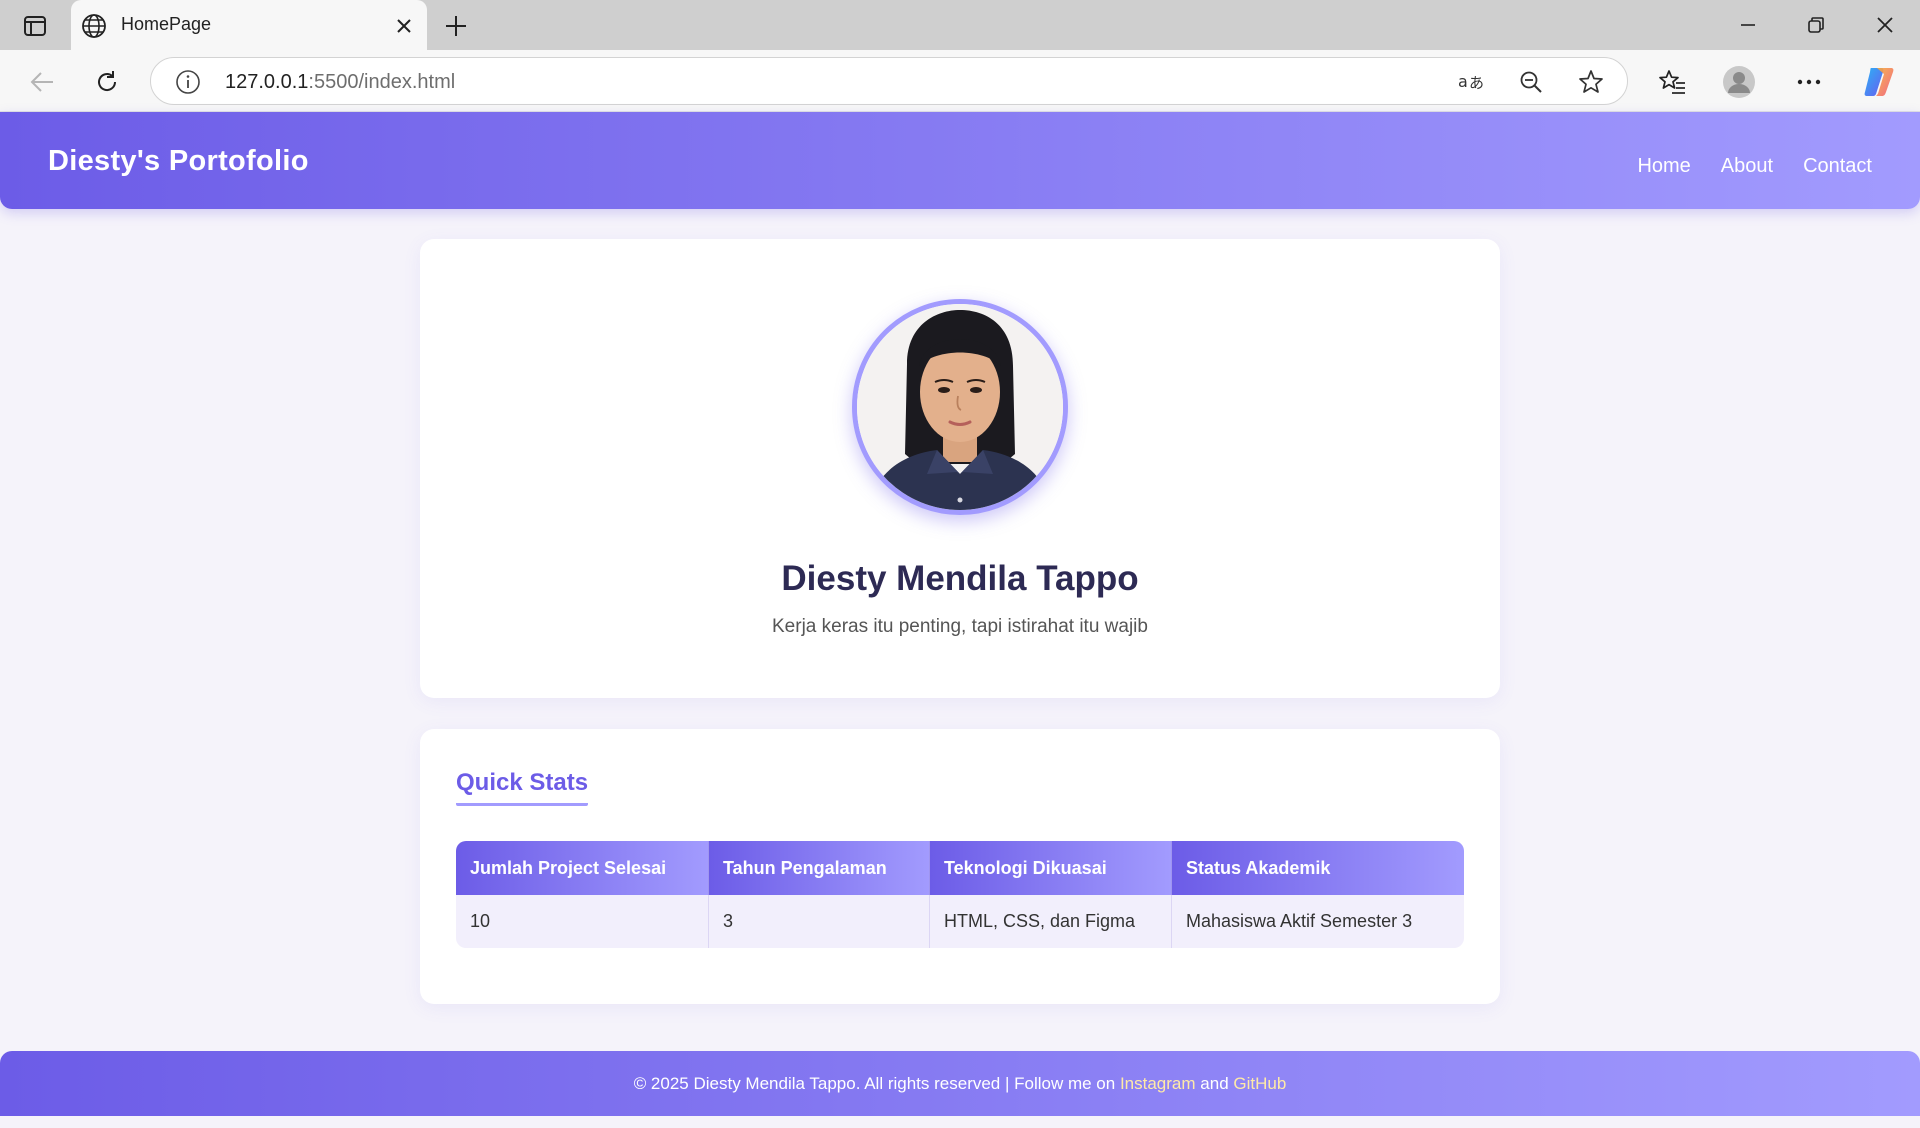  I want to click on reload-icon, so click(107, 82).